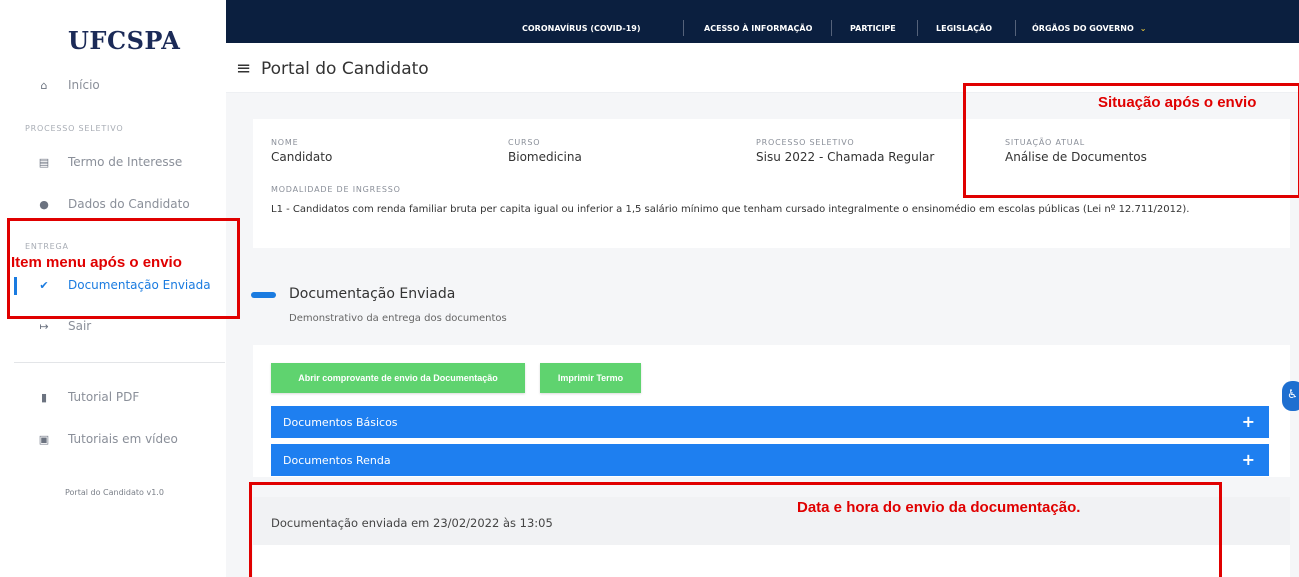 Image resolution: width=1299 pixels, height=577 pixels. What do you see at coordinates (80, 326) in the screenshot?
I see `sidebar-item-label: Sair` at bounding box center [80, 326].